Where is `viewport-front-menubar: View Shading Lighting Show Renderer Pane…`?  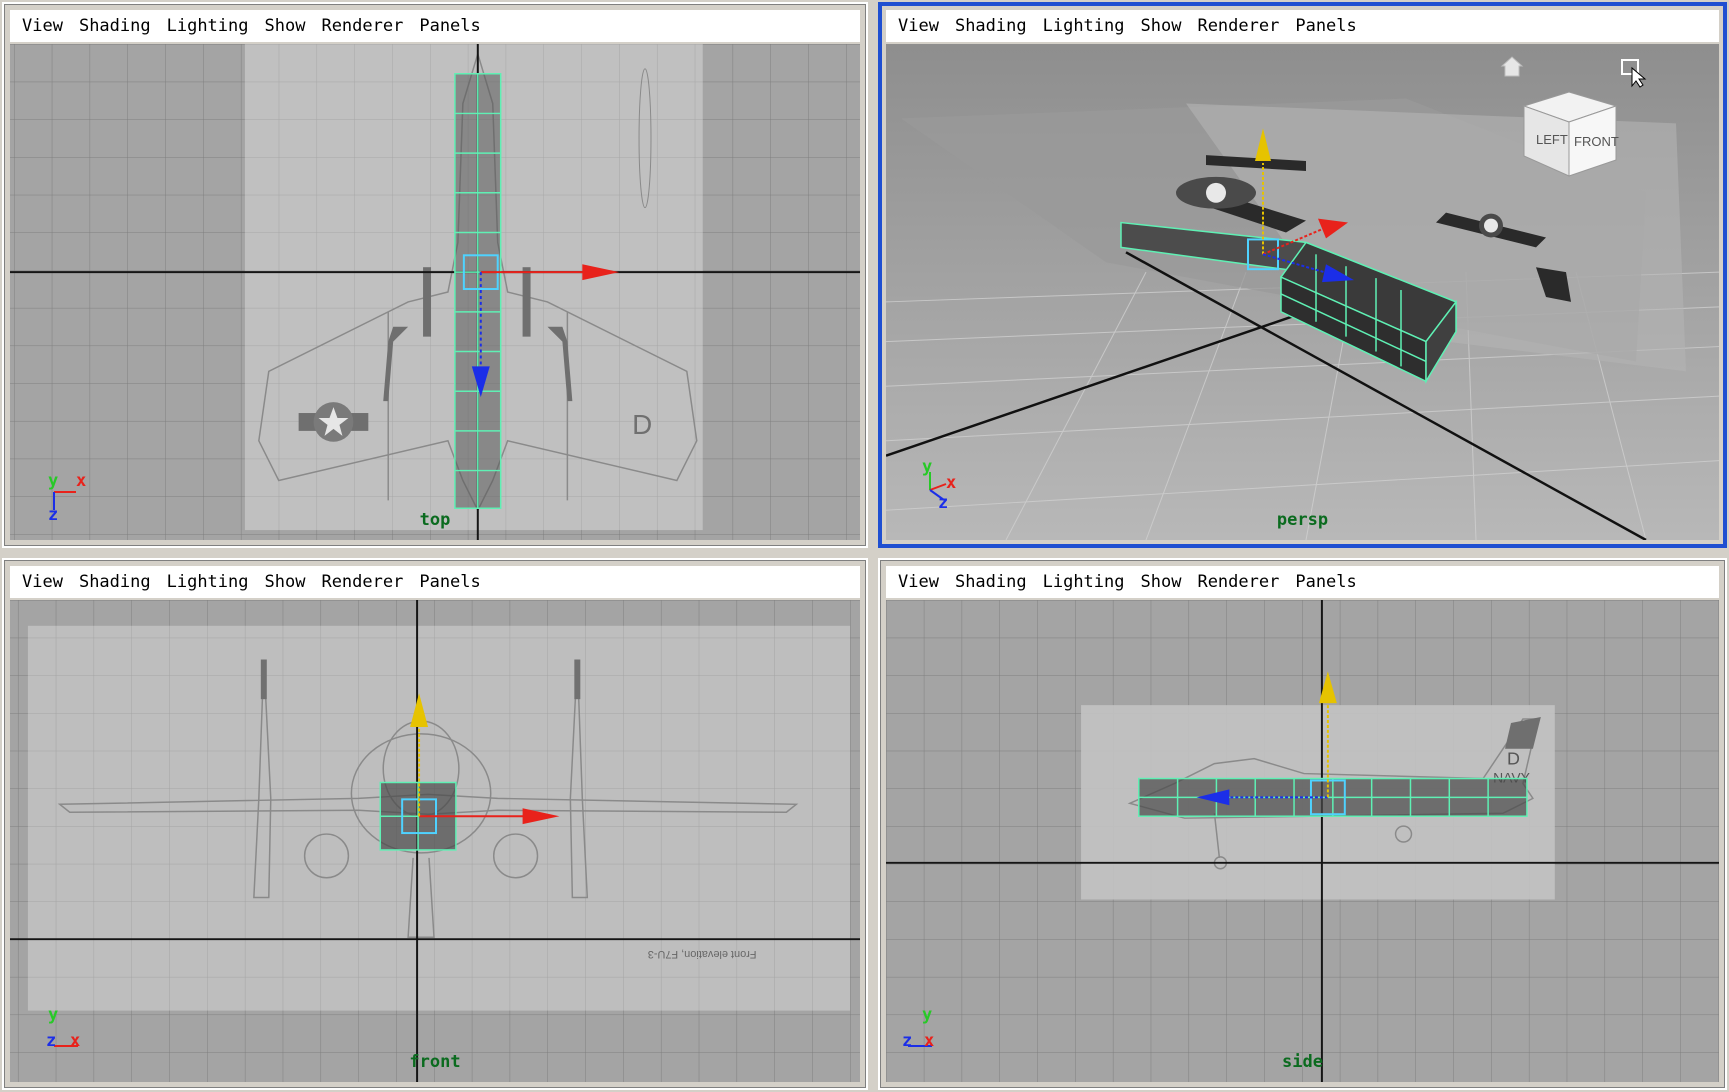 viewport-front-menubar: View Shading Lighting Show Renderer Pane… is located at coordinates (435, 582).